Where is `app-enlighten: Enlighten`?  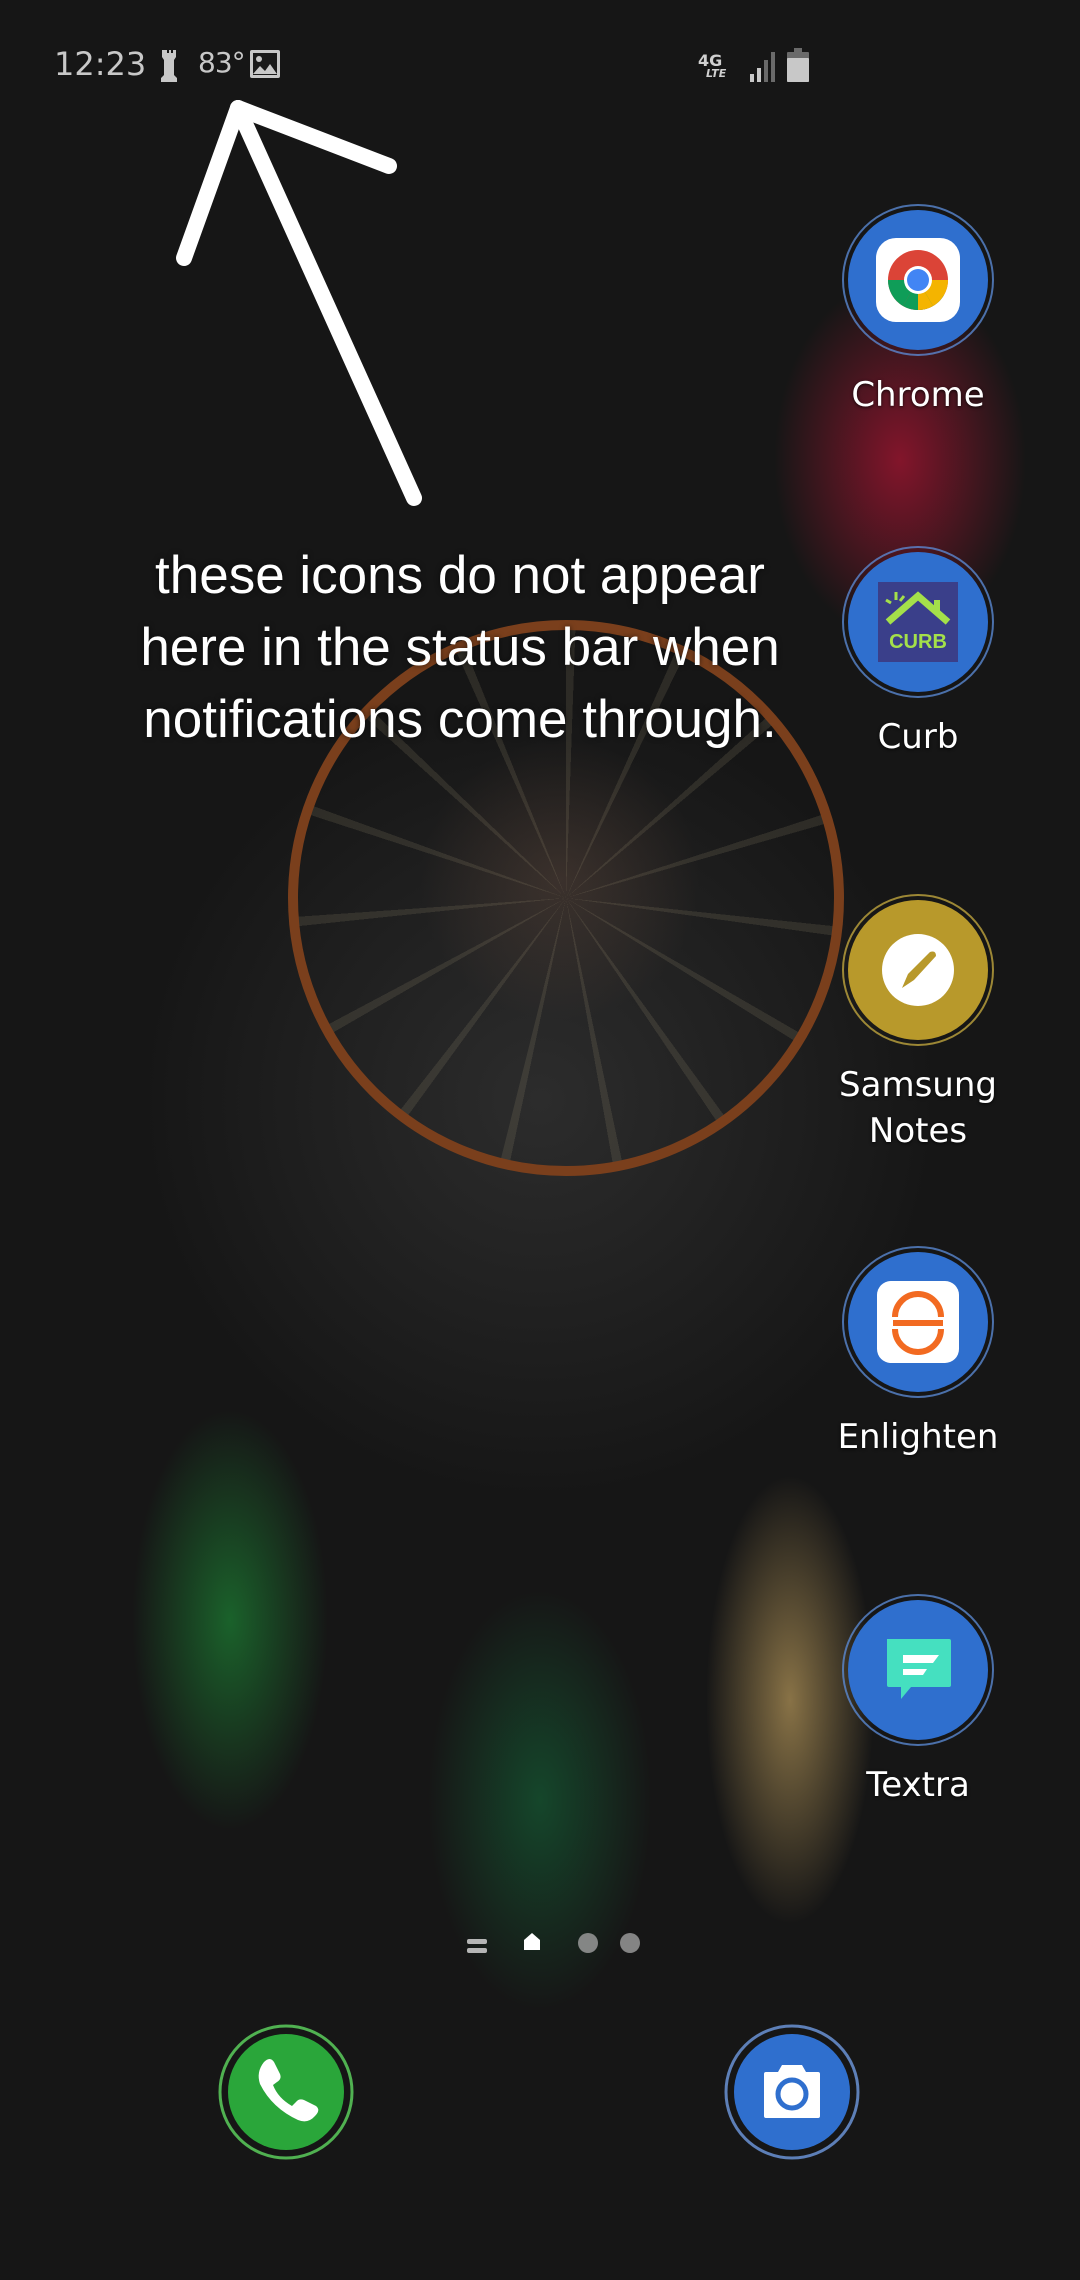 app-enlighten: Enlighten is located at coordinates (918, 1353).